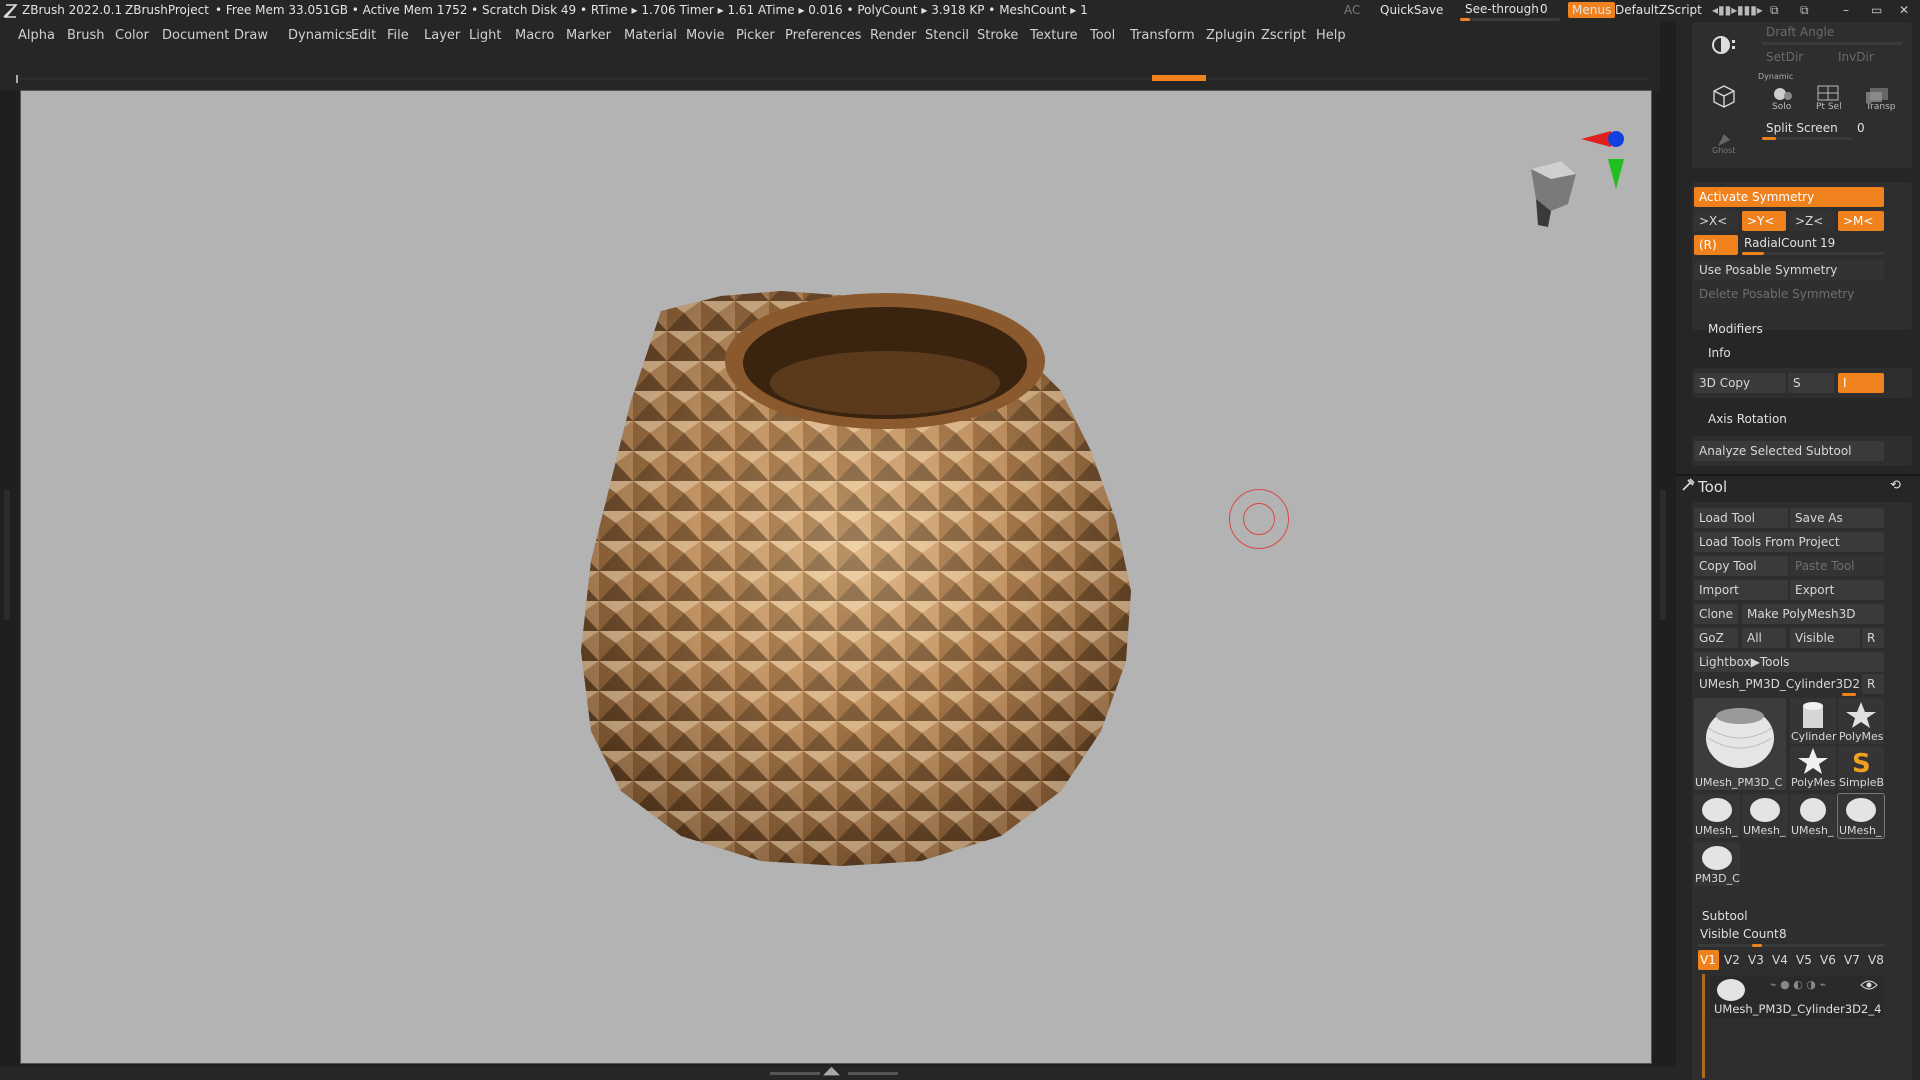 The height and width of the screenshot is (1080, 1920). I want to click on eye-icon, so click(1869, 985).